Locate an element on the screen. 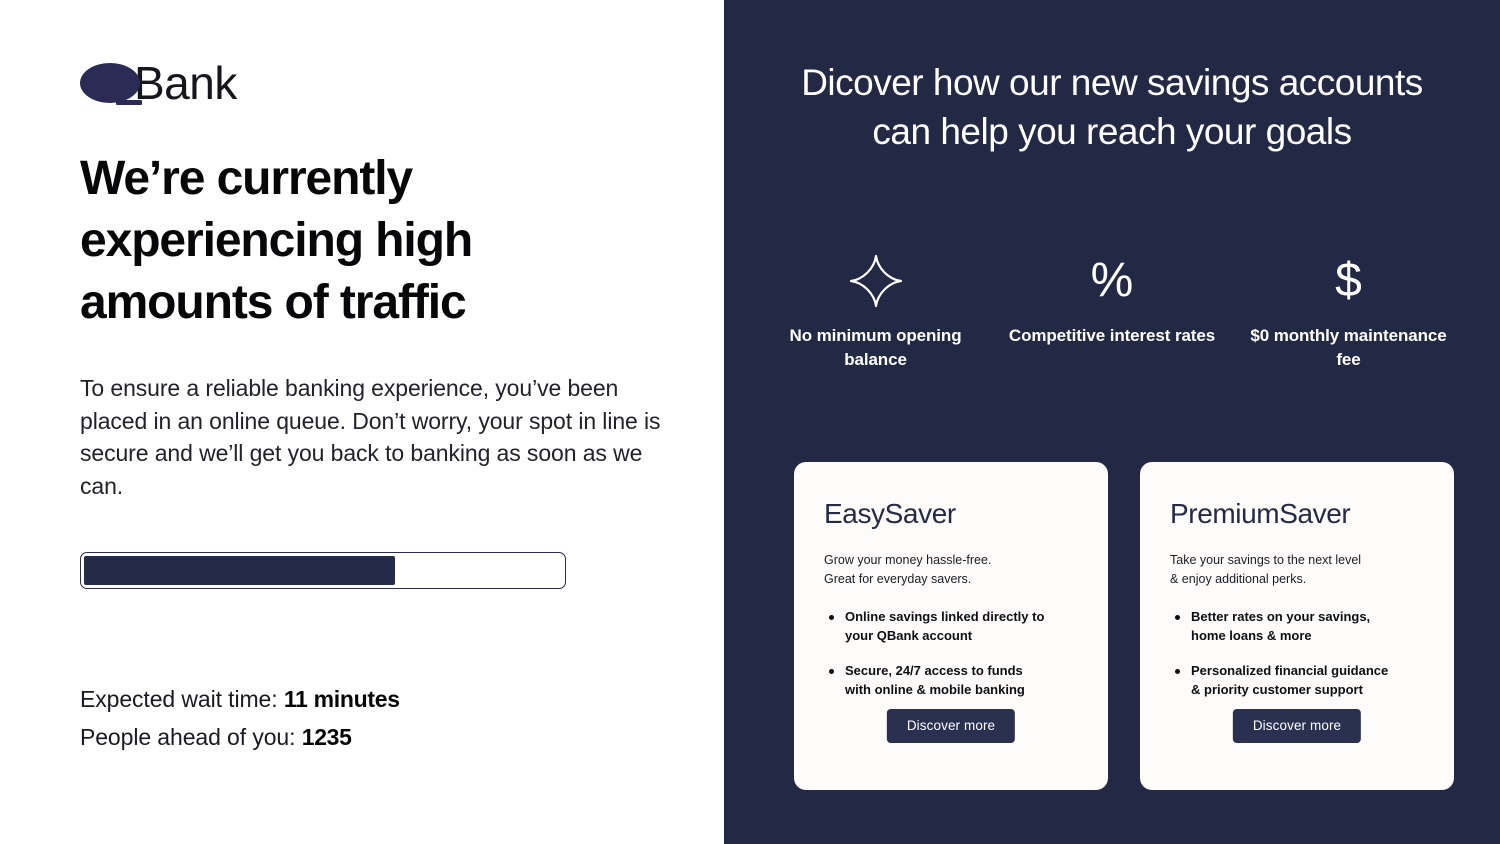 This screenshot has width=1500, height=844. dollar-glyph: $ is located at coordinates (1348, 280).